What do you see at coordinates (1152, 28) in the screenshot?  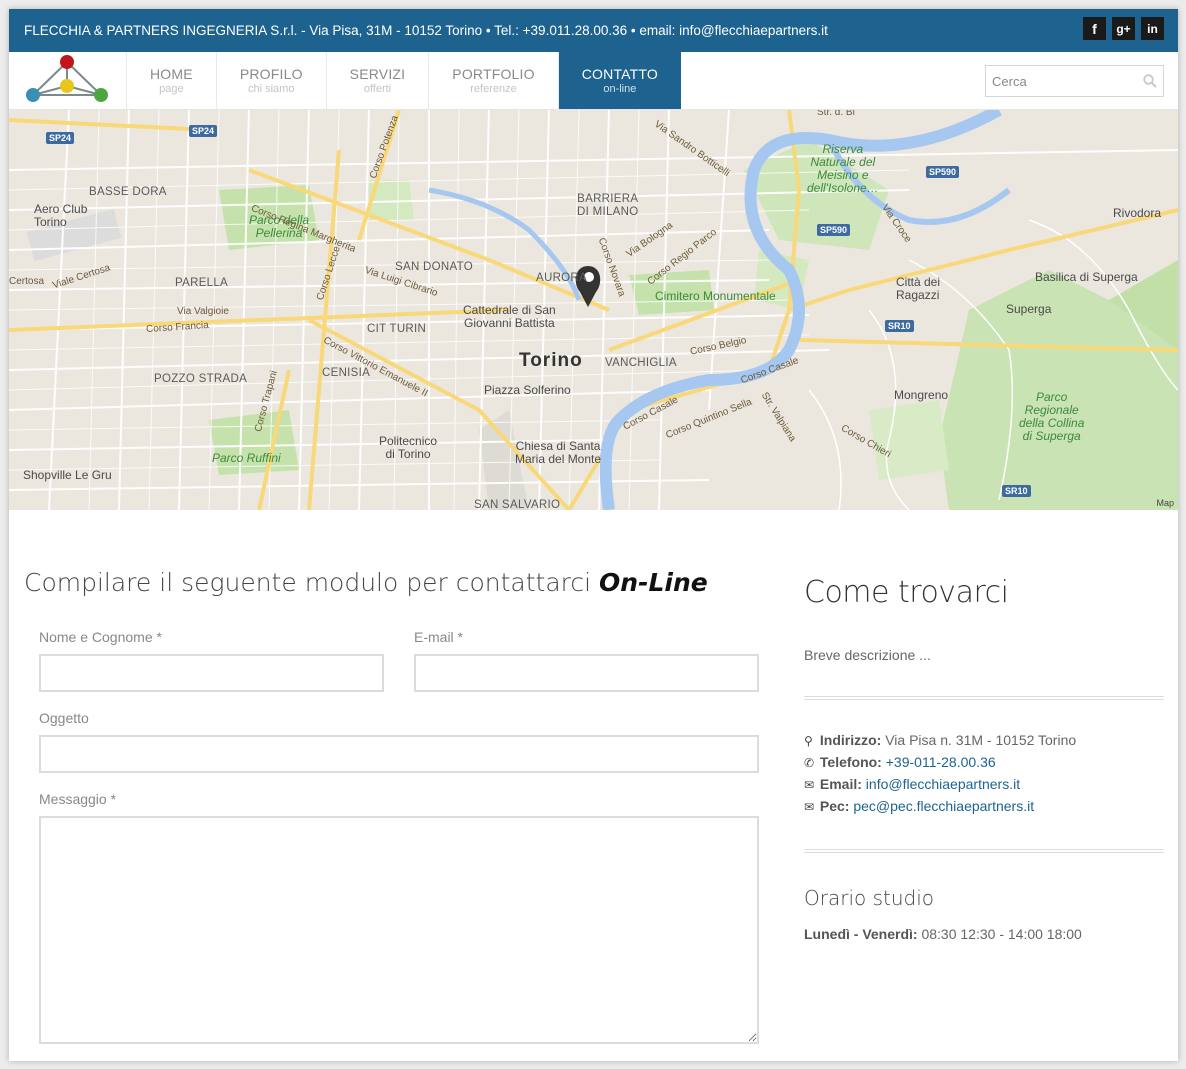 I see `linkedin-icon: in` at bounding box center [1152, 28].